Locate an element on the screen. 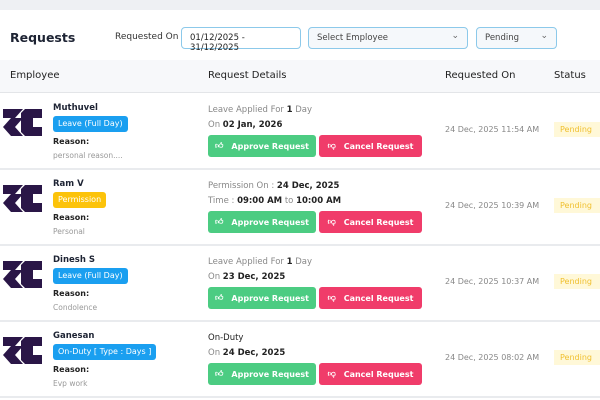 This screenshot has height=400, width=600. column-request-details: Request Details is located at coordinates (247, 75).